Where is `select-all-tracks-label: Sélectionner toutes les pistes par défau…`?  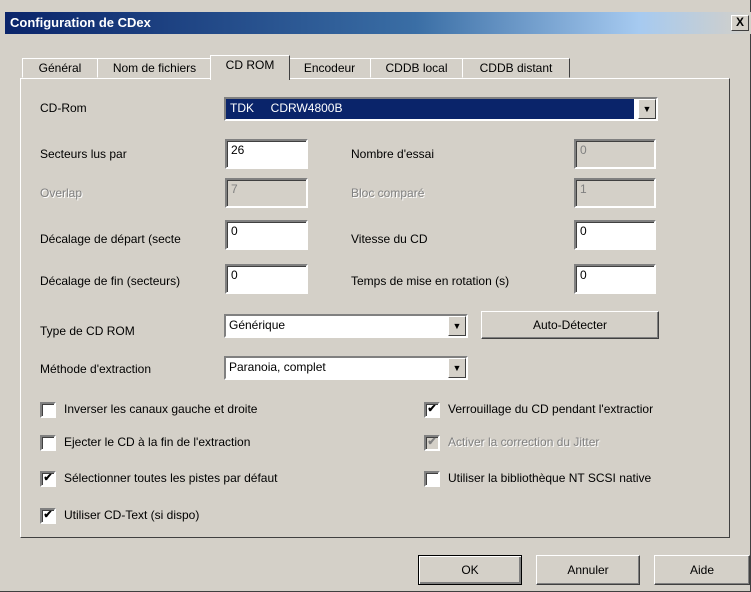
select-all-tracks-label: Sélectionner toutes les pistes par défau… is located at coordinates (171, 478).